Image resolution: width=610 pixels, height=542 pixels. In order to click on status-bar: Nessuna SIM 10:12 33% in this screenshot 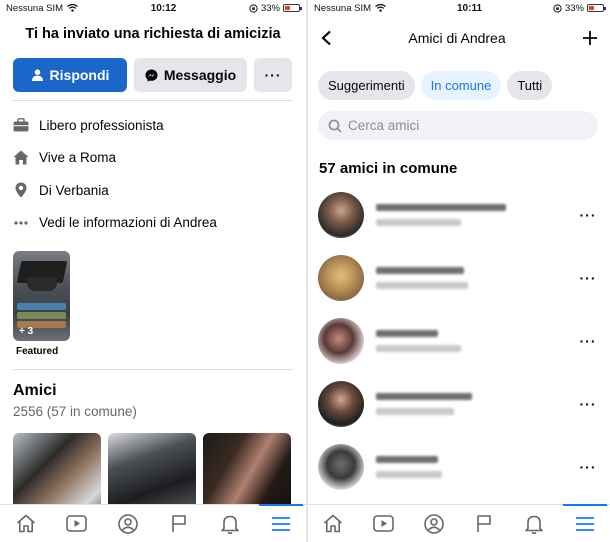, I will do `click(153, 8)`.